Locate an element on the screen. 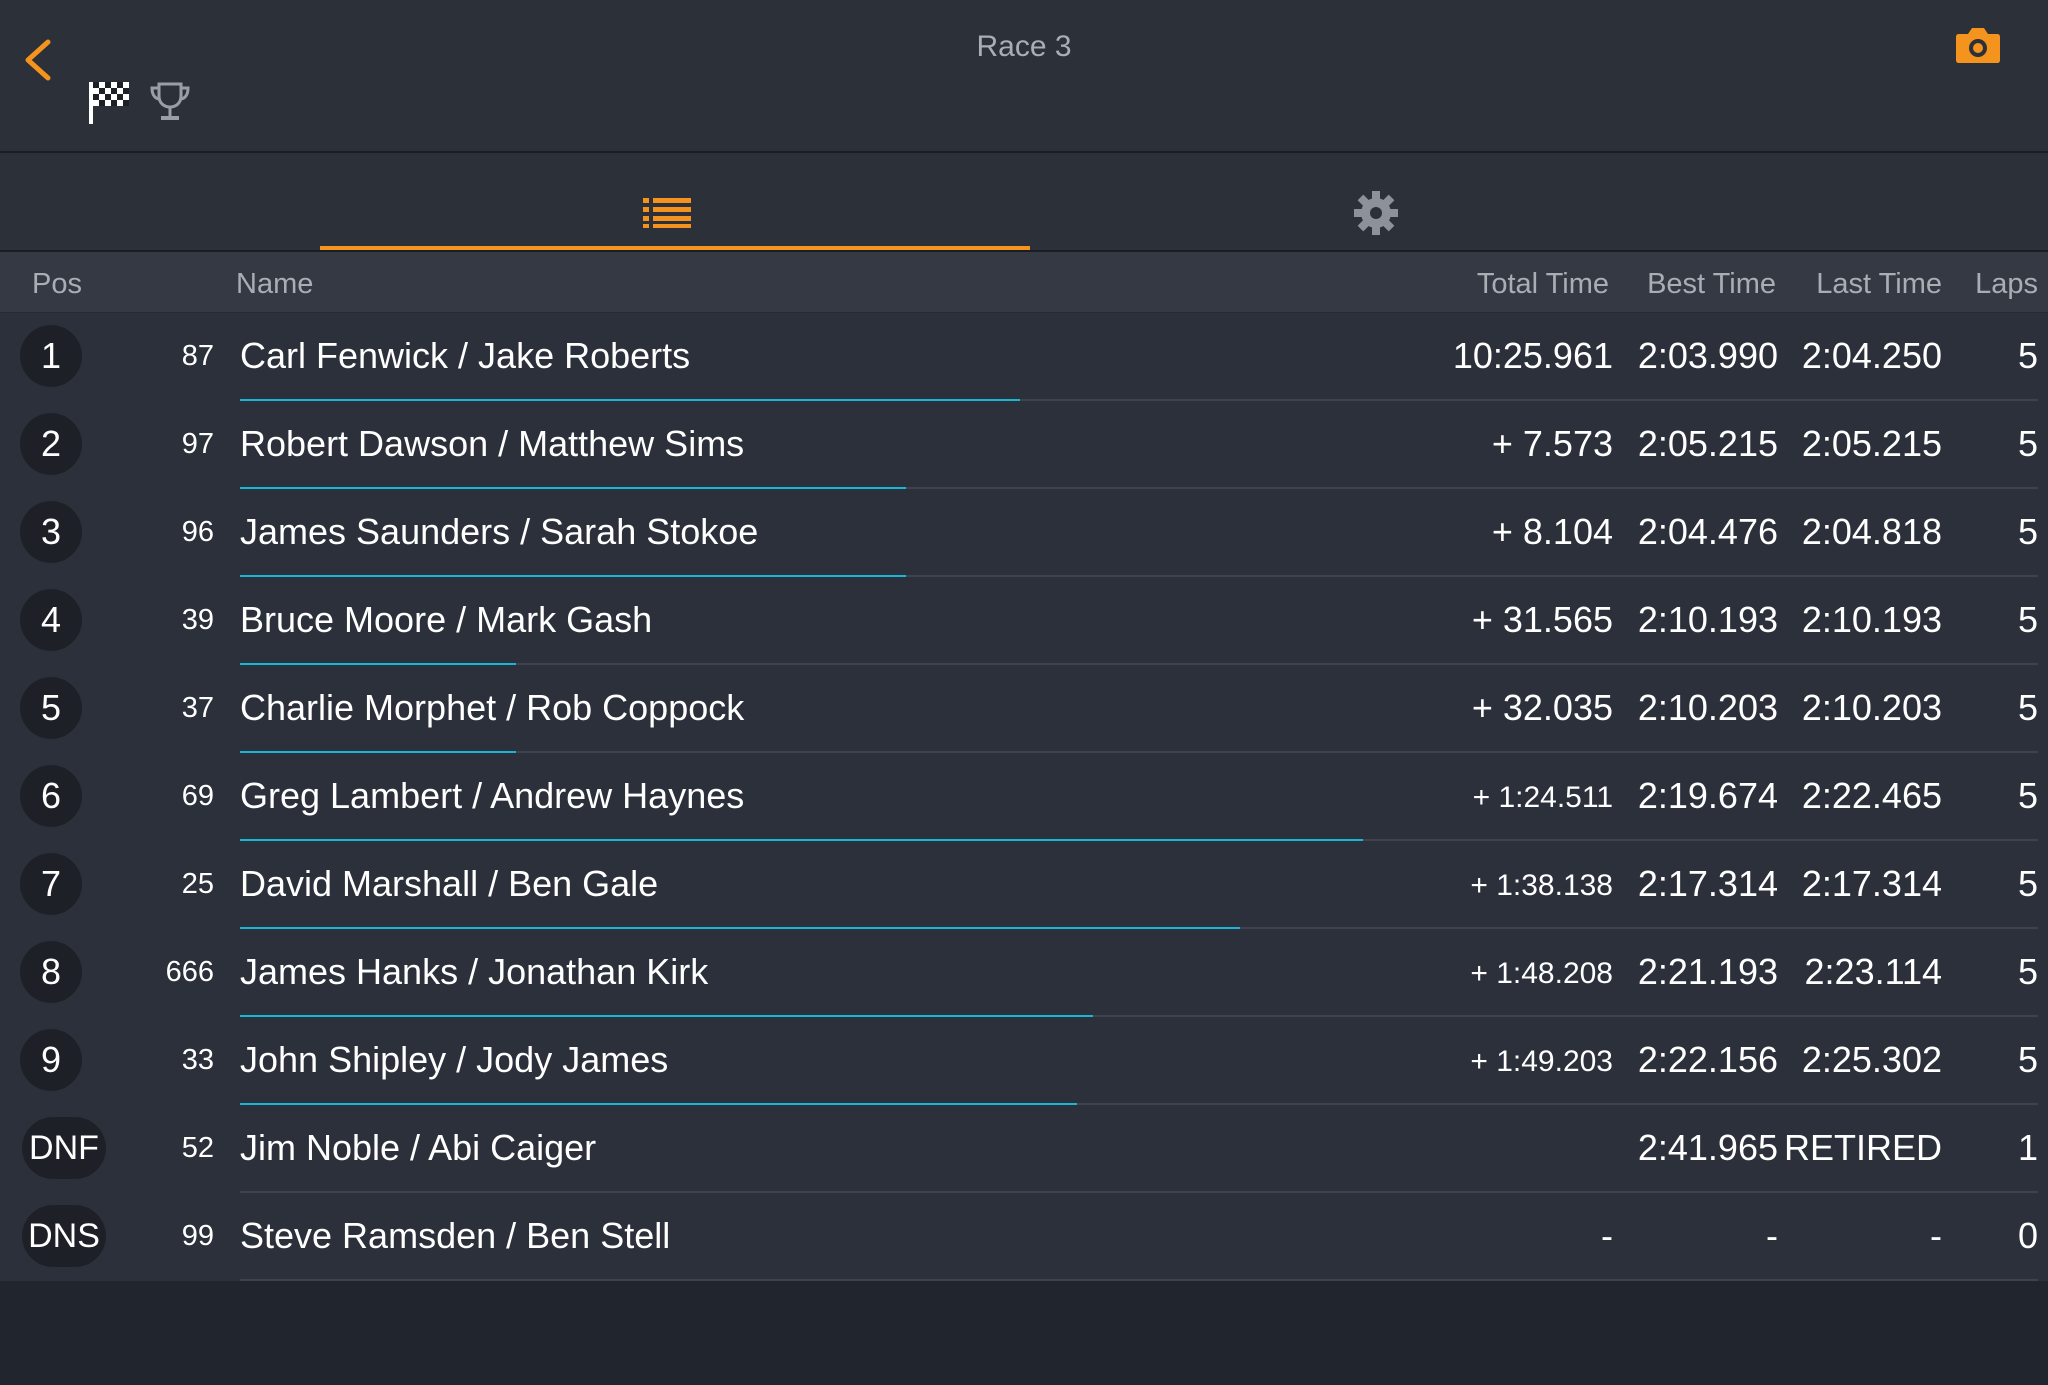 This screenshot has width=2048, height=1385. position-badge: DNF is located at coordinates (64, 1148).